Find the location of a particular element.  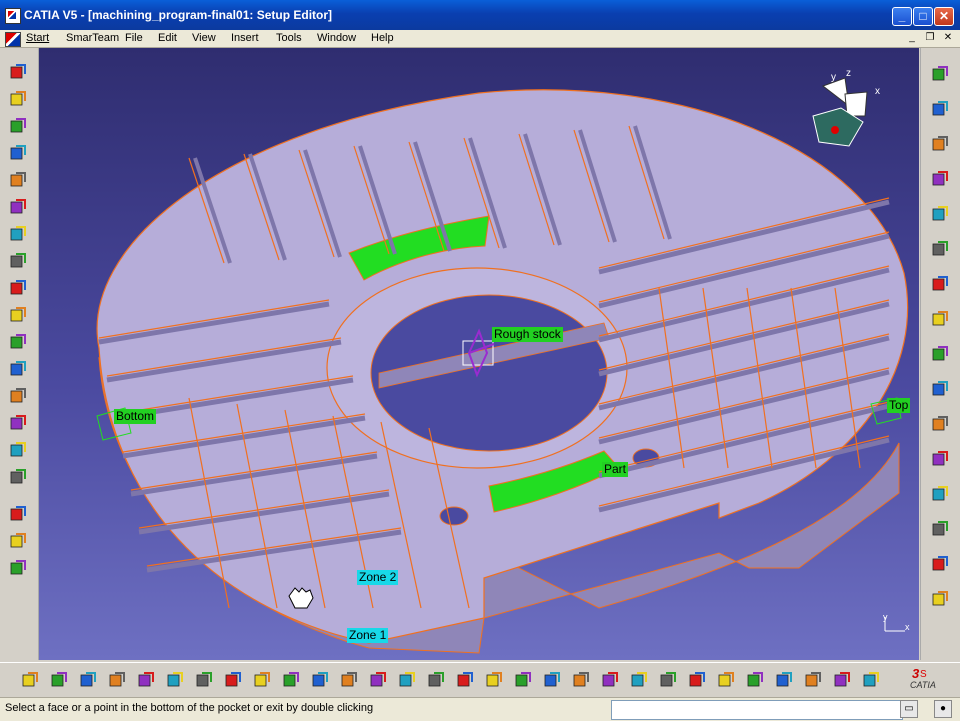

pan-icon is located at coordinates (378, 680).